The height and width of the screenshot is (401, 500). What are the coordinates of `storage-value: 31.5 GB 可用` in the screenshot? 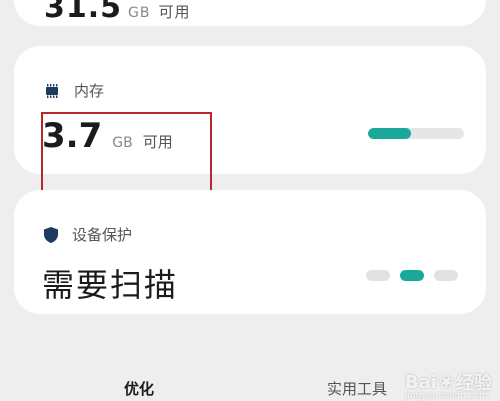 It's located at (117, 12).